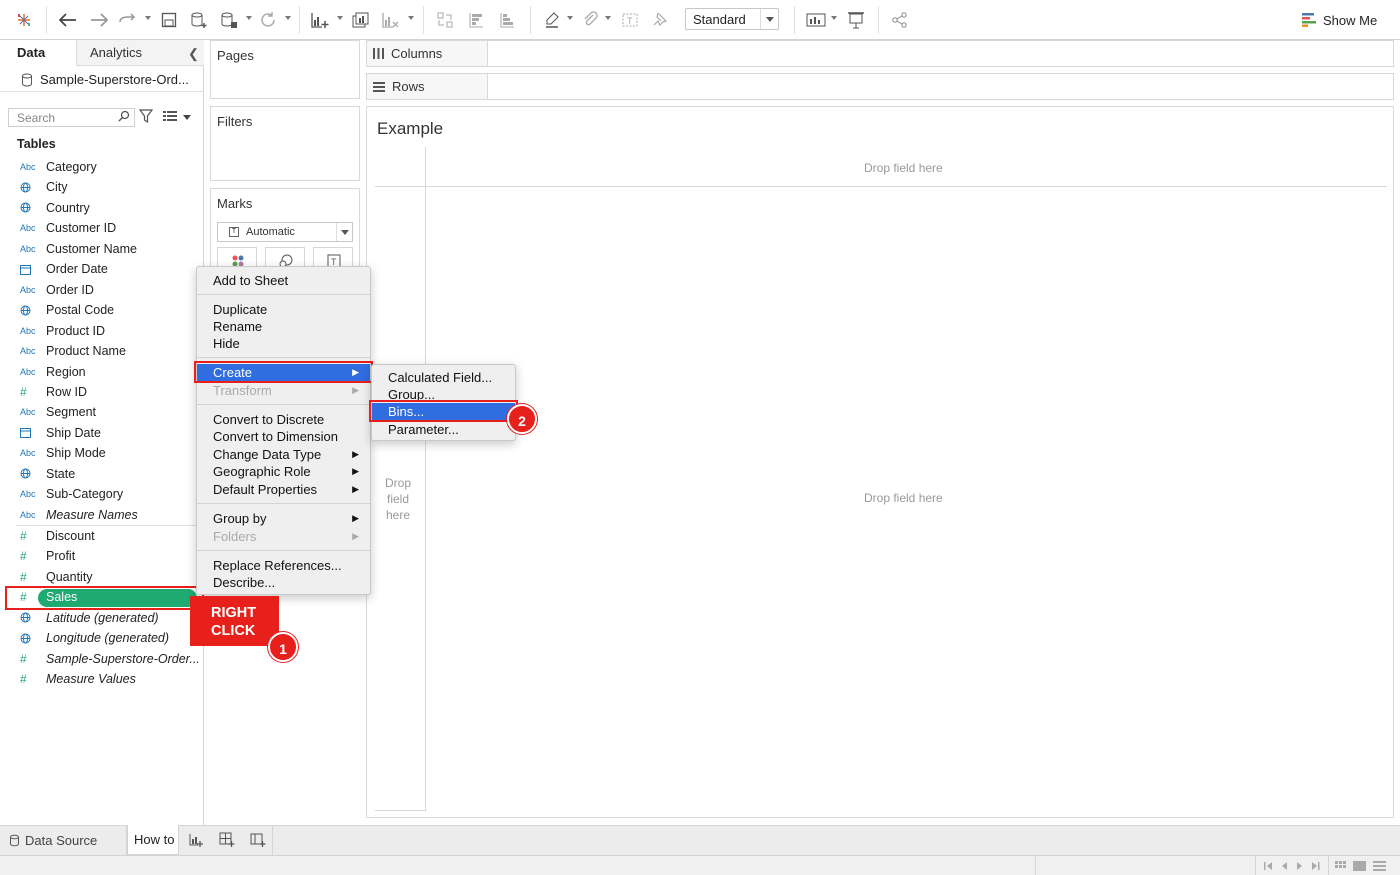 The width and height of the screenshot is (1400, 875). What do you see at coordinates (193, 54) in the screenshot?
I see `collapse-pane-icon: ❮` at bounding box center [193, 54].